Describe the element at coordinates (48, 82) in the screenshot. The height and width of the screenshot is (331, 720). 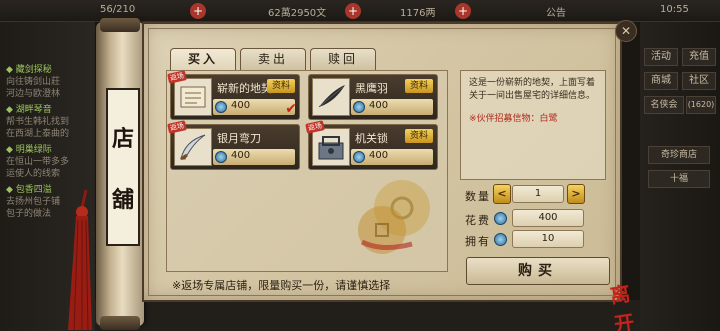
I see `quest-entry: ◆ 藏剑探秘 向往铸剑山莊 河边与欧澄林` at that location.